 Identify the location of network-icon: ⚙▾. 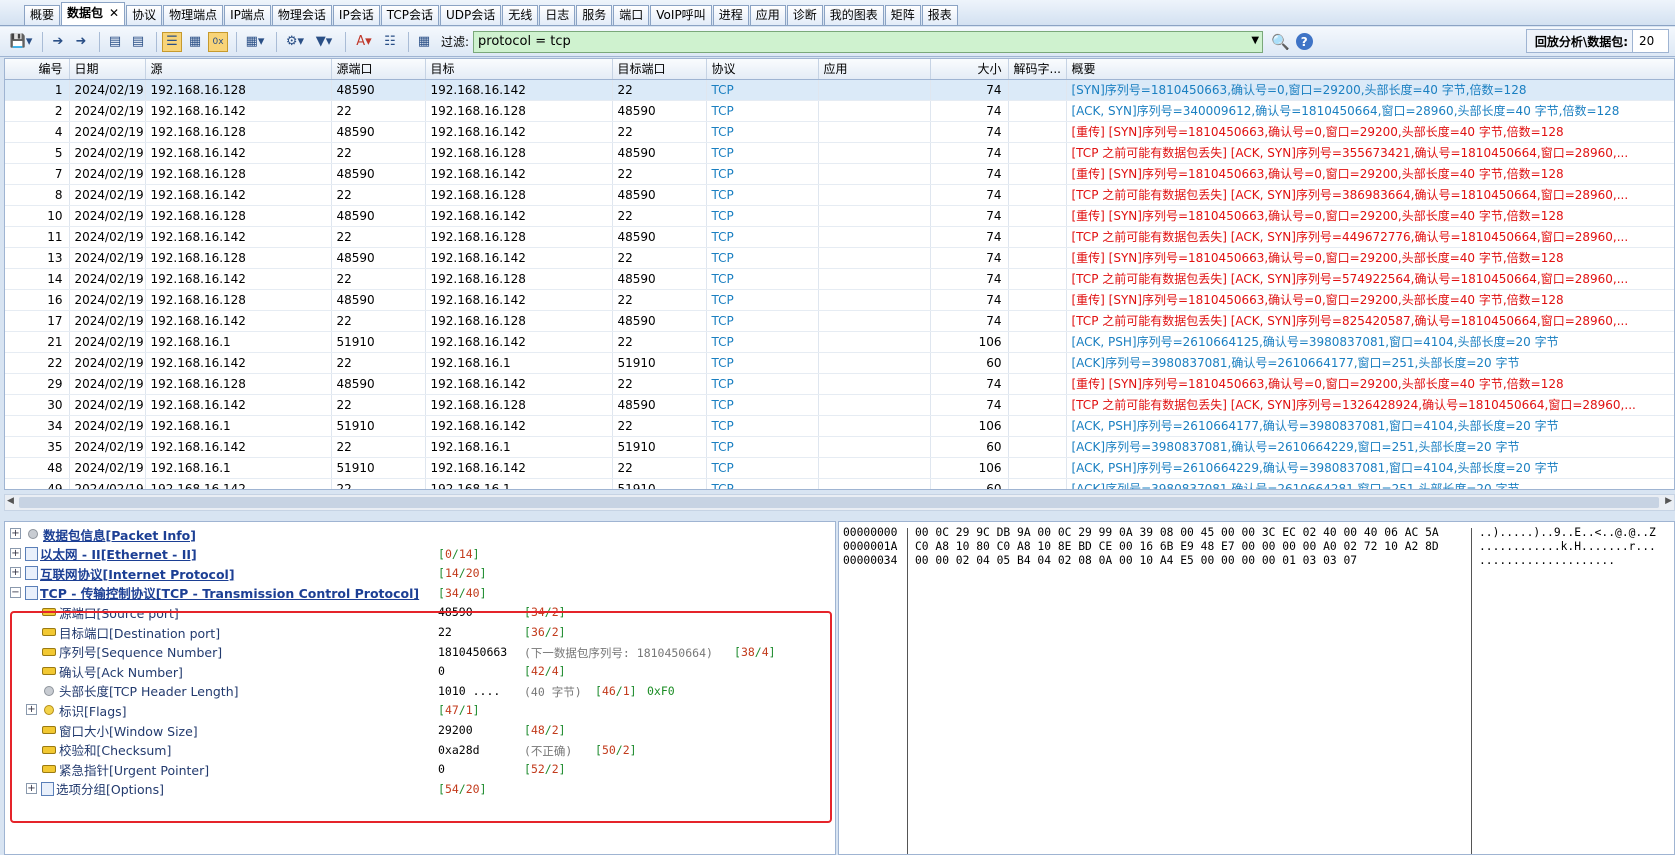
(295, 42).